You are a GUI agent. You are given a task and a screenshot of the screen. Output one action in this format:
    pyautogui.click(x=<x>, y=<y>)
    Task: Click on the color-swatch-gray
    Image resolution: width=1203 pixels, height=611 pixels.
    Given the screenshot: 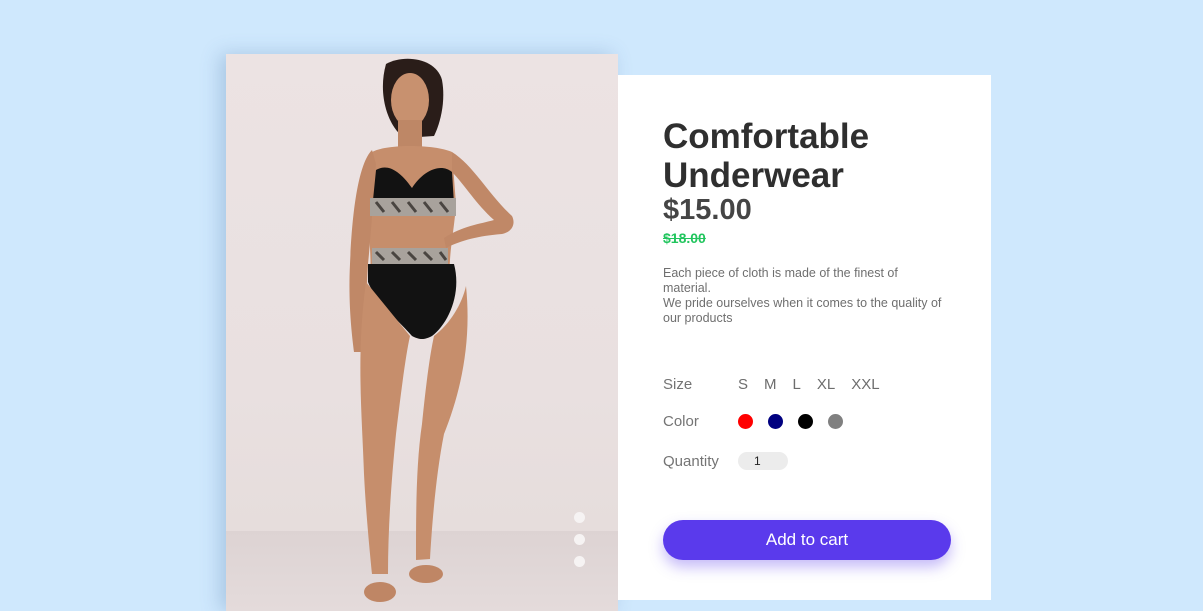 What is the action you would take?
    pyautogui.click(x=835, y=421)
    